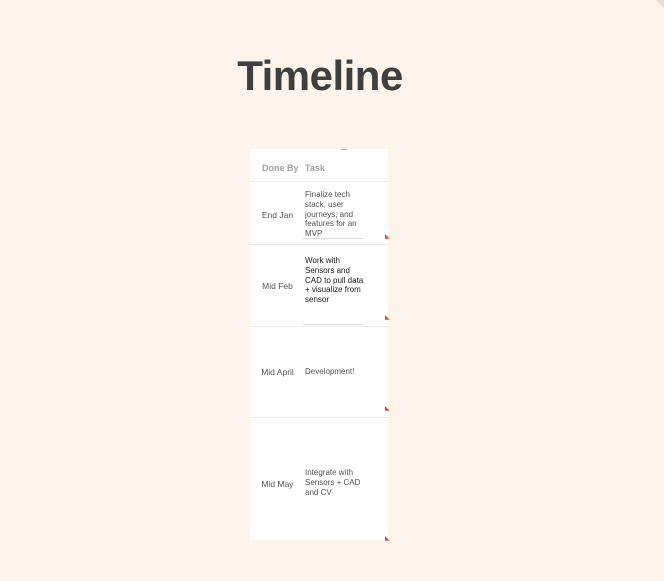 The image size is (664, 581). I want to click on column-header-task: Task, so click(315, 168).